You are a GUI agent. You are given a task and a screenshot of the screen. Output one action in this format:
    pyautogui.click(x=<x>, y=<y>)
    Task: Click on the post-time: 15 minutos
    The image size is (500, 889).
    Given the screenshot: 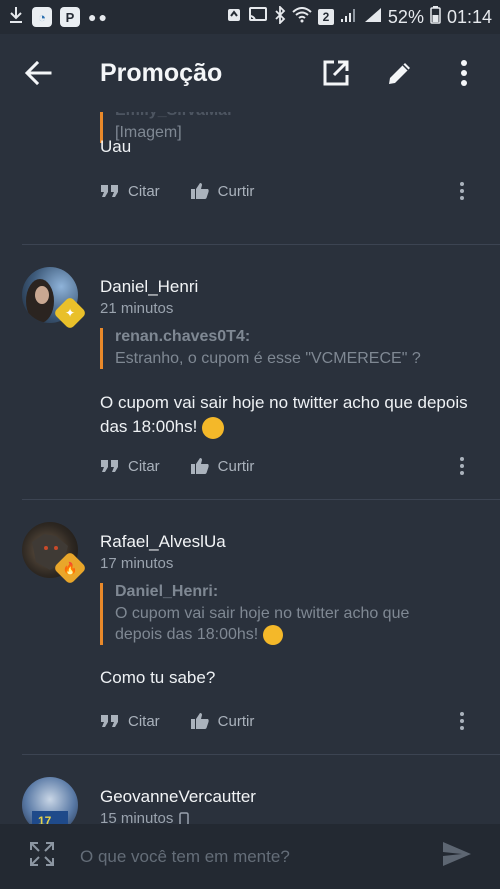 What is the action you would take?
    pyautogui.click(x=145, y=817)
    